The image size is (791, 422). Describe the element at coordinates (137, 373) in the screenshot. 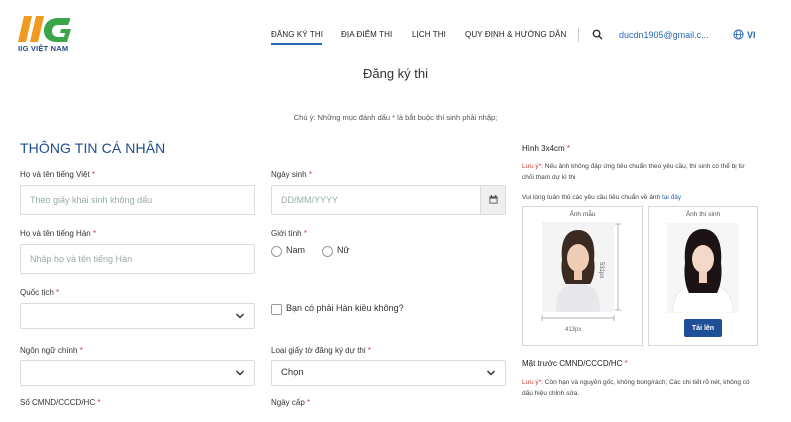

I see `main-language-select` at that location.